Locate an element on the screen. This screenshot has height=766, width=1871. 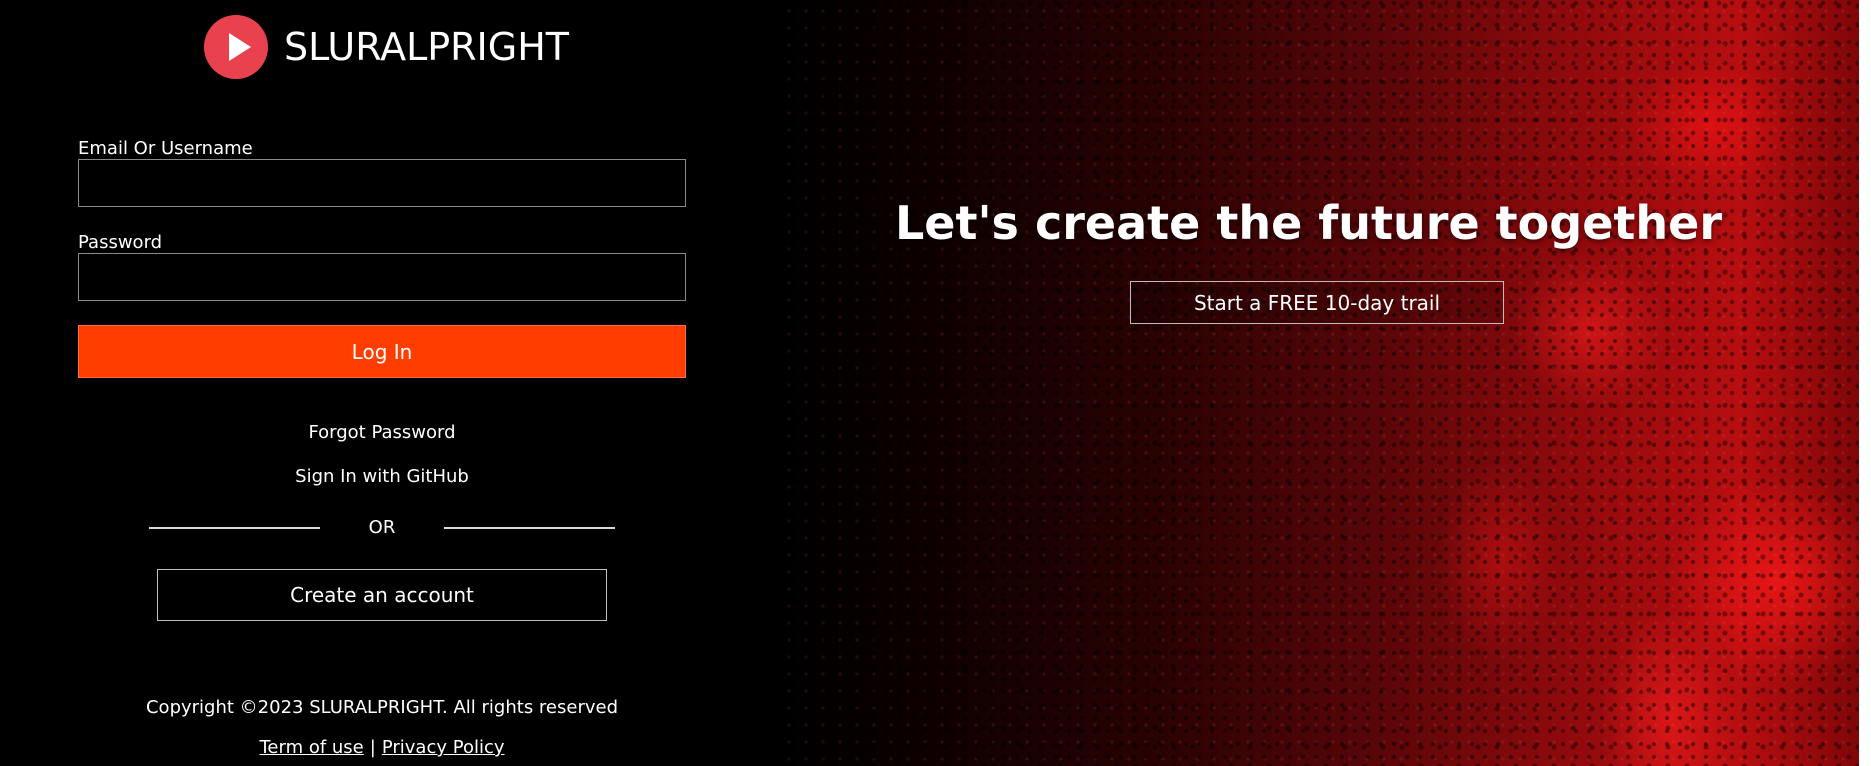
right-edge-strip is located at coordinates (1865, 383).